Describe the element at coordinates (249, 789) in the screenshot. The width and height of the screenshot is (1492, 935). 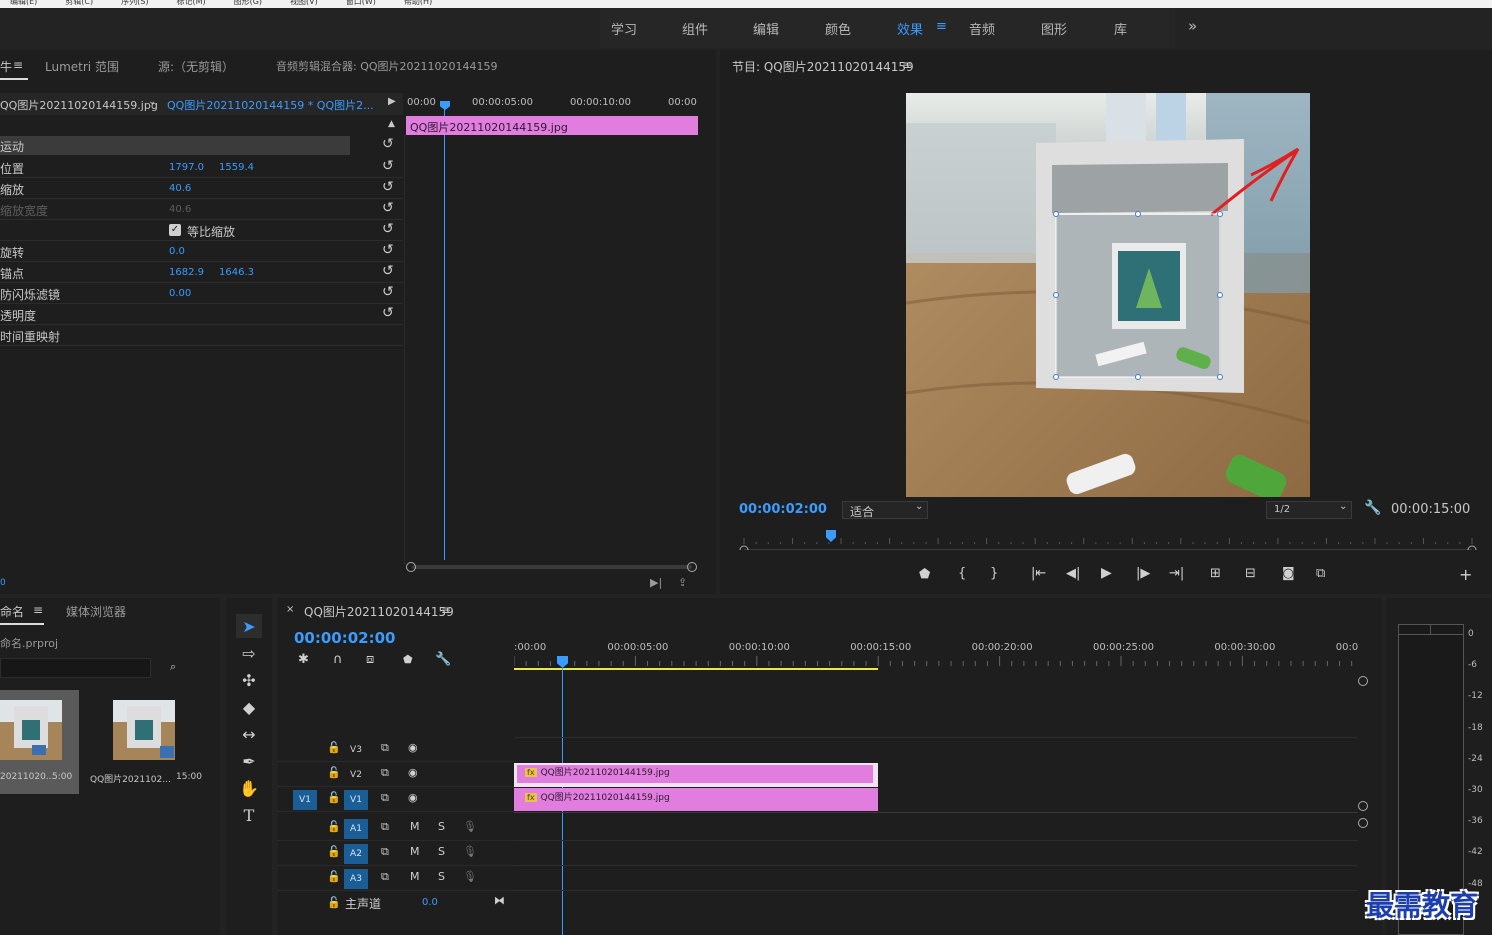
I see `hand-tool-icon: ✋` at that location.